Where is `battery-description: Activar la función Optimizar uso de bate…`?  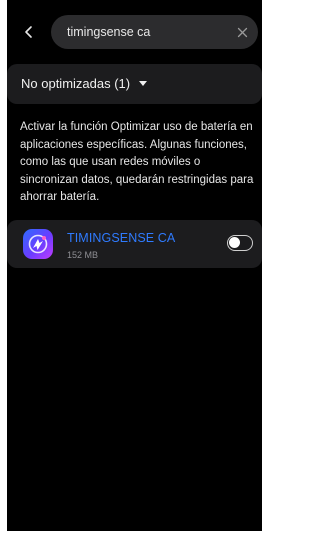 battery-description: Activar la función Optimizar uso de bate… is located at coordinates (137, 162).